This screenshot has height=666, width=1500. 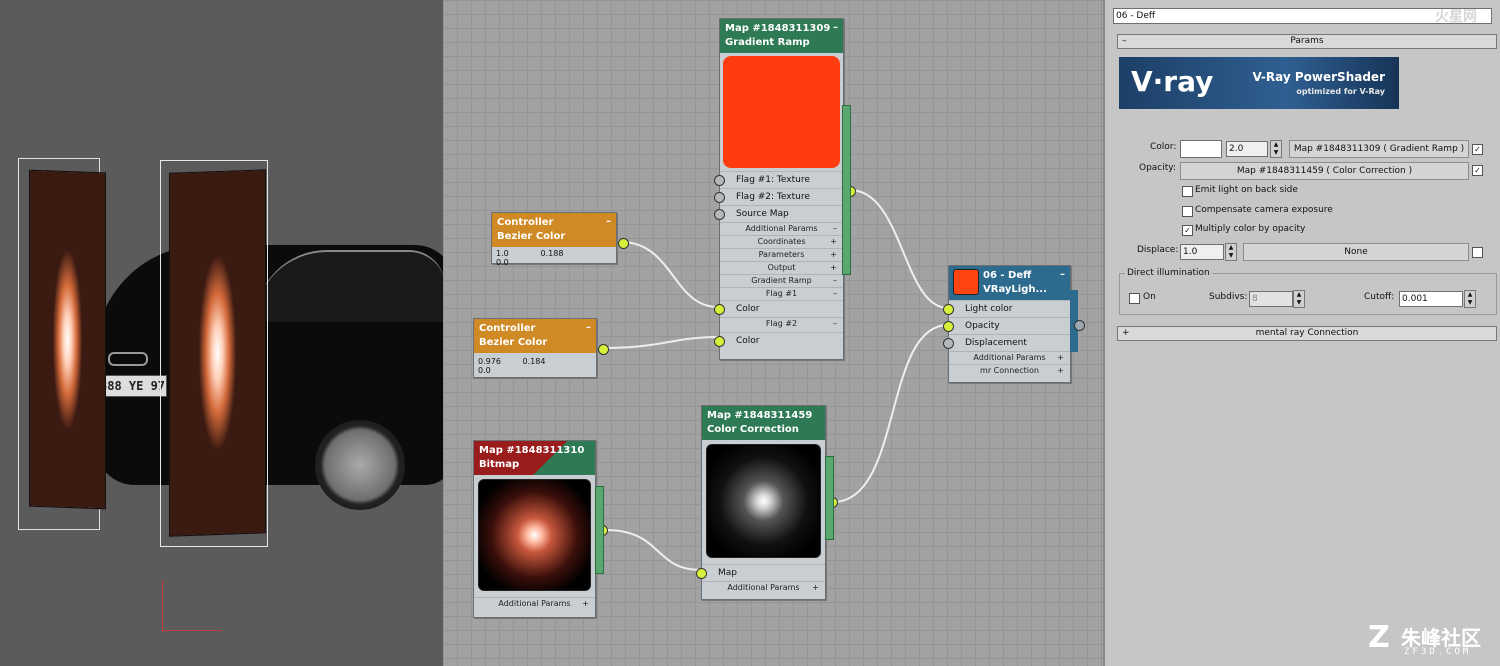 I want to click on node-gradient-title1: Map #1848311309, so click(x=778, y=28).